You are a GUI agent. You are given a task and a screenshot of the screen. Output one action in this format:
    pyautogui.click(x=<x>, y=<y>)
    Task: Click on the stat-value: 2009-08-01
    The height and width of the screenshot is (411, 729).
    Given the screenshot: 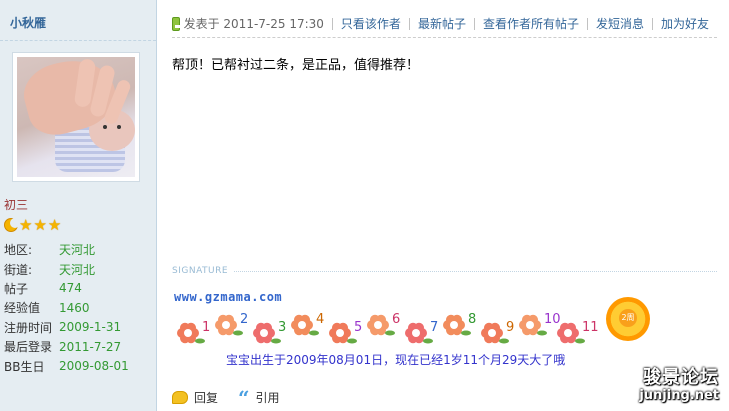 What is the action you would take?
    pyautogui.click(x=94, y=366)
    